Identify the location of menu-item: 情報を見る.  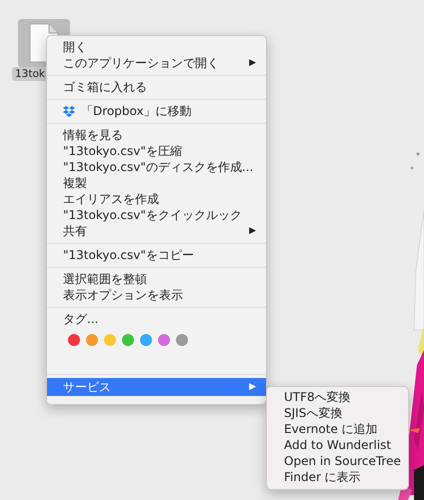
(156, 135).